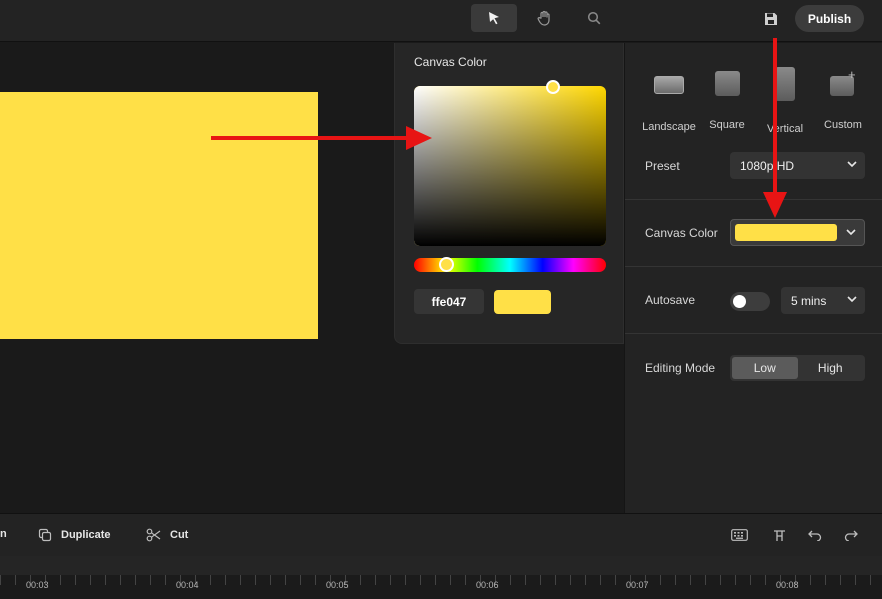  I want to click on duplicate-icon, so click(45, 535).